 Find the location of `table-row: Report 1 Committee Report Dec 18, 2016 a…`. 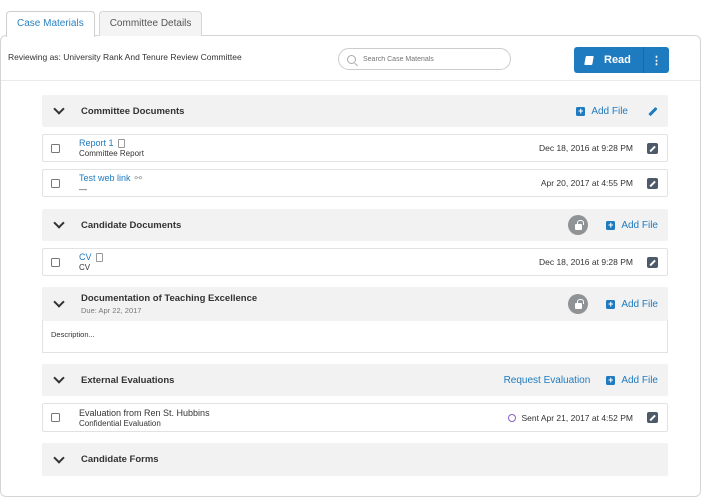

table-row: Report 1 Committee Report Dec 18, 2016 a… is located at coordinates (355, 148).